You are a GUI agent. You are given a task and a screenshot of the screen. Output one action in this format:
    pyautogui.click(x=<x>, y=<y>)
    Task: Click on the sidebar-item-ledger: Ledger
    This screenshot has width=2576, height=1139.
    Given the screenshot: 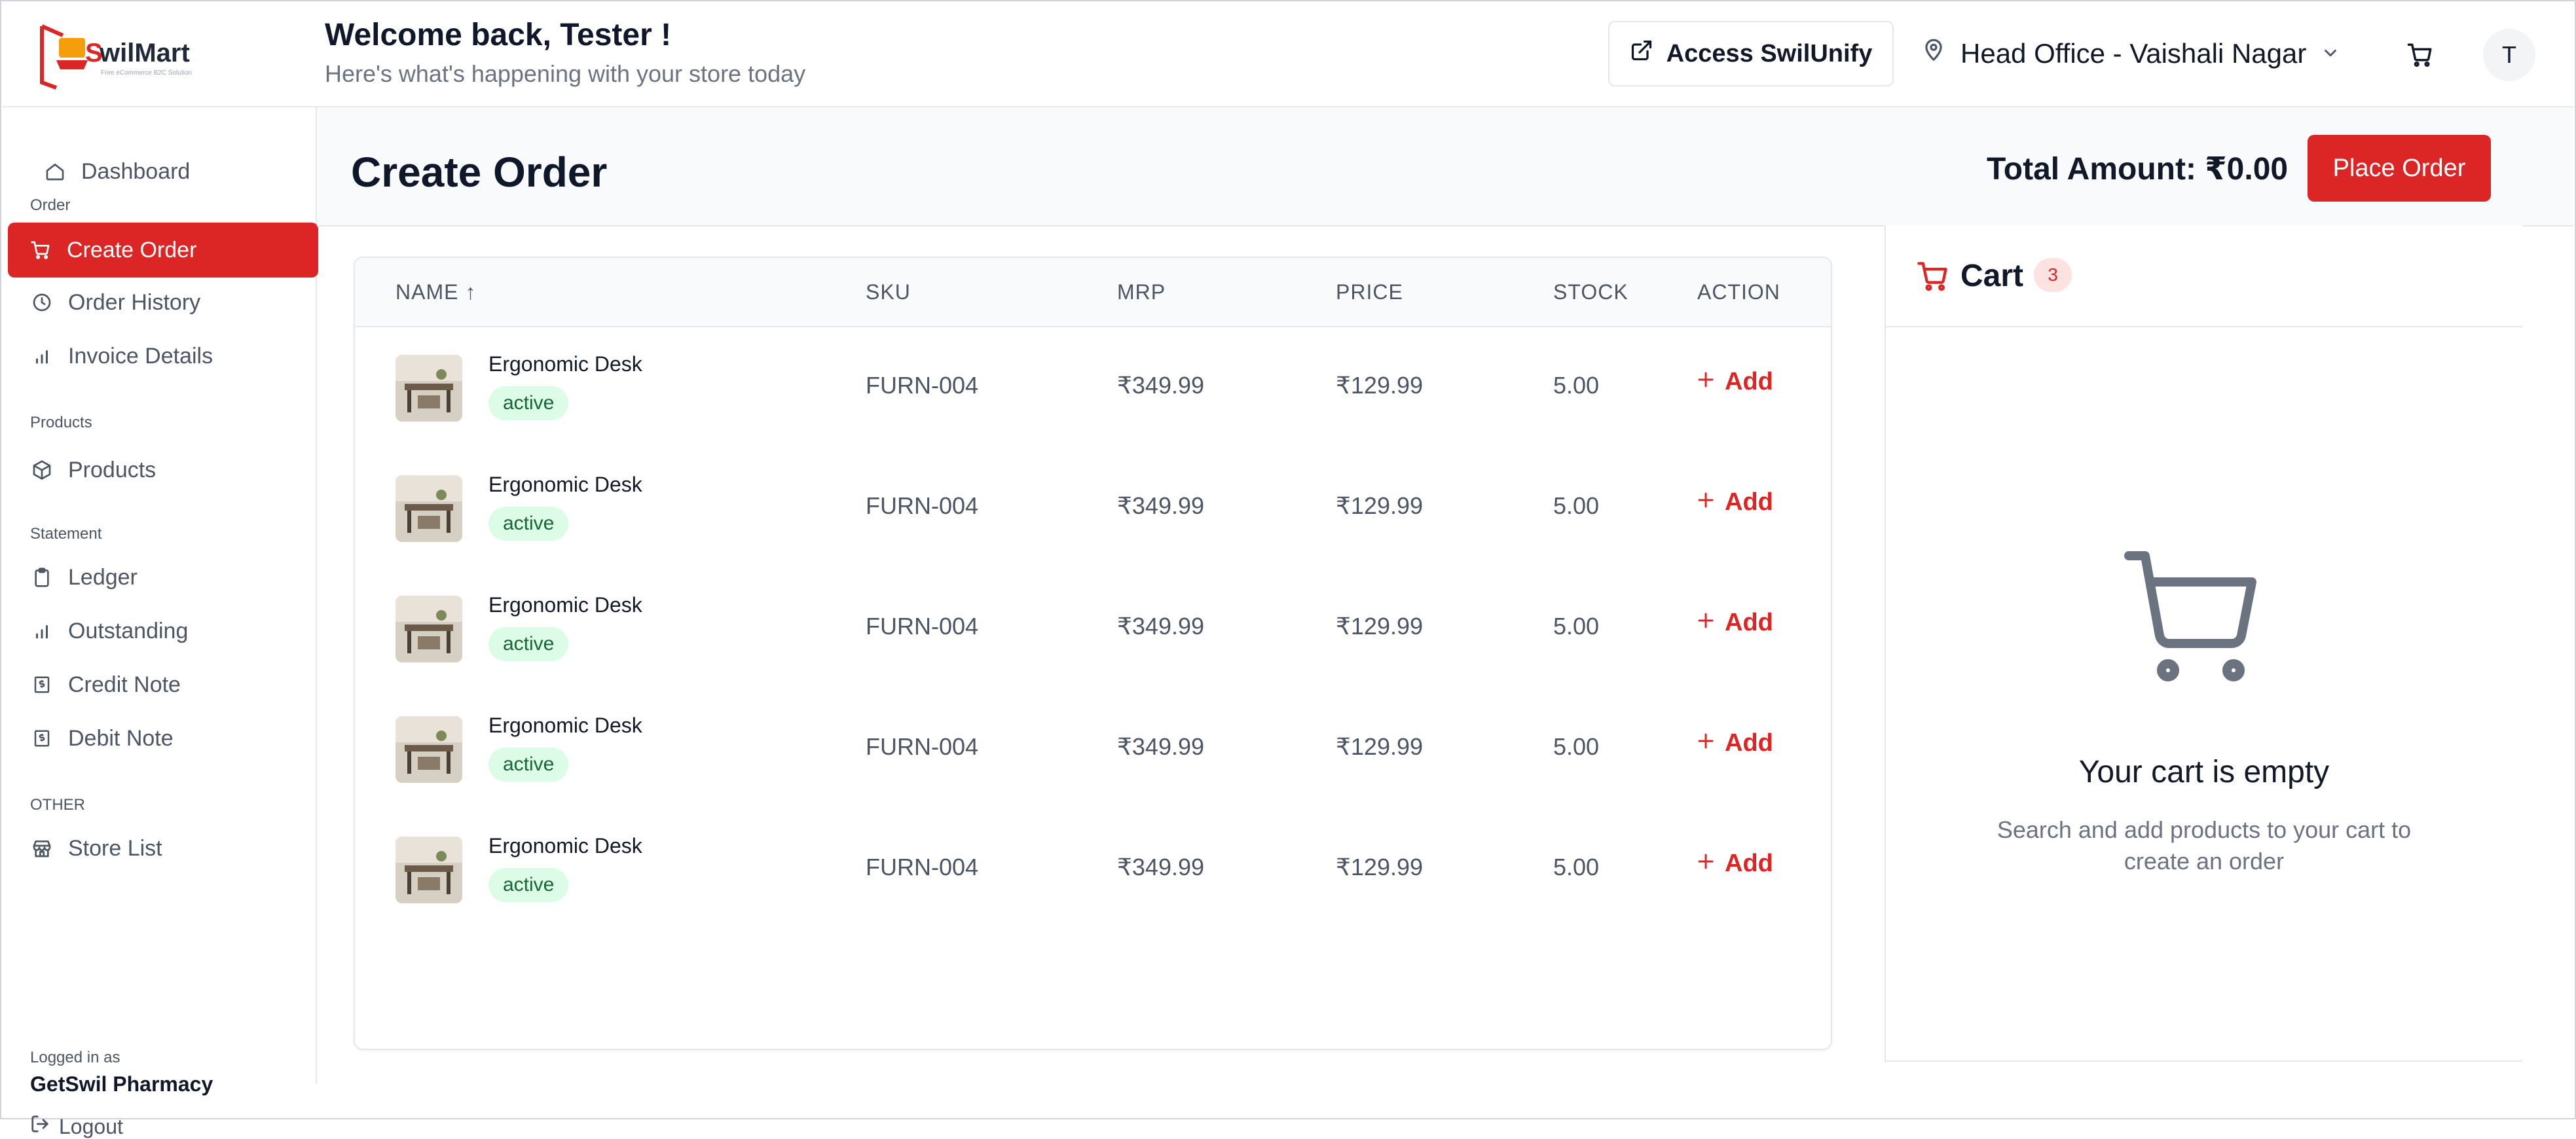 What is the action you would take?
    pyautogui.click(x=162, y=577)
    